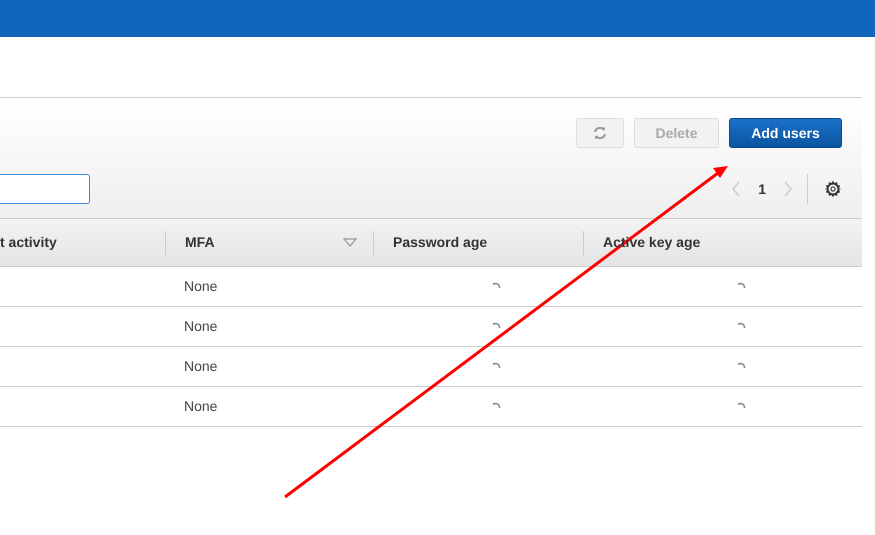 The height and width of the screenshot is (535, 875). I want to click on page-number: 1, so click(762, 189).